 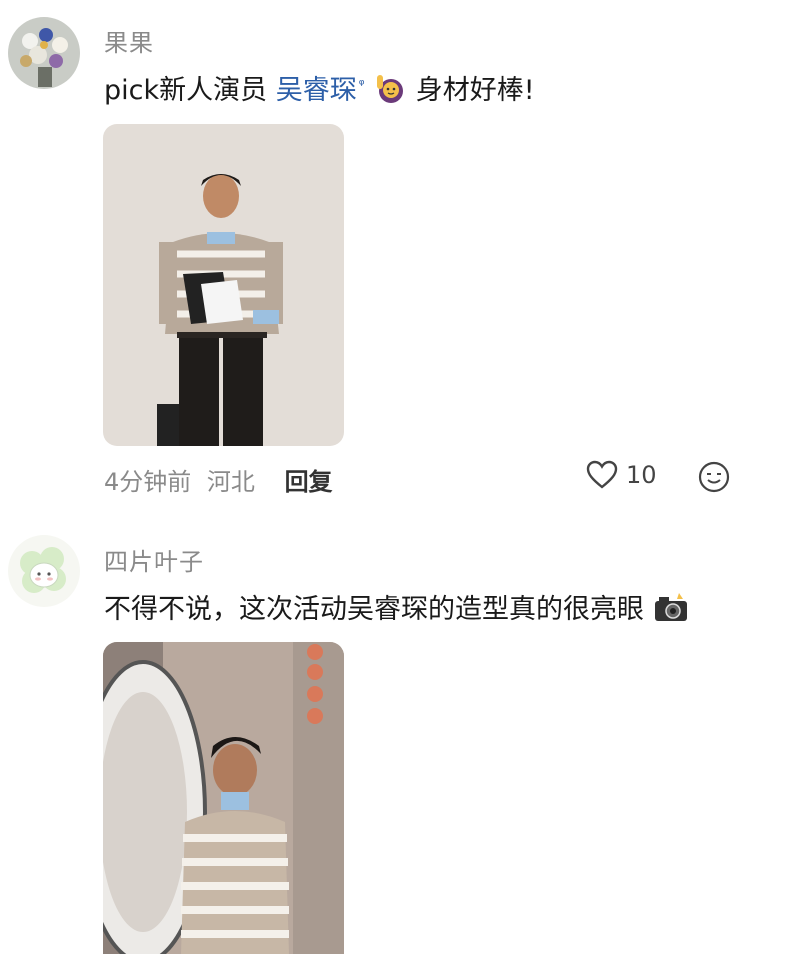 What do you see at coordinates (154, 559) in the screenshot?
I see `comment-username: 四片叶子` at bounding box center [154, 559].